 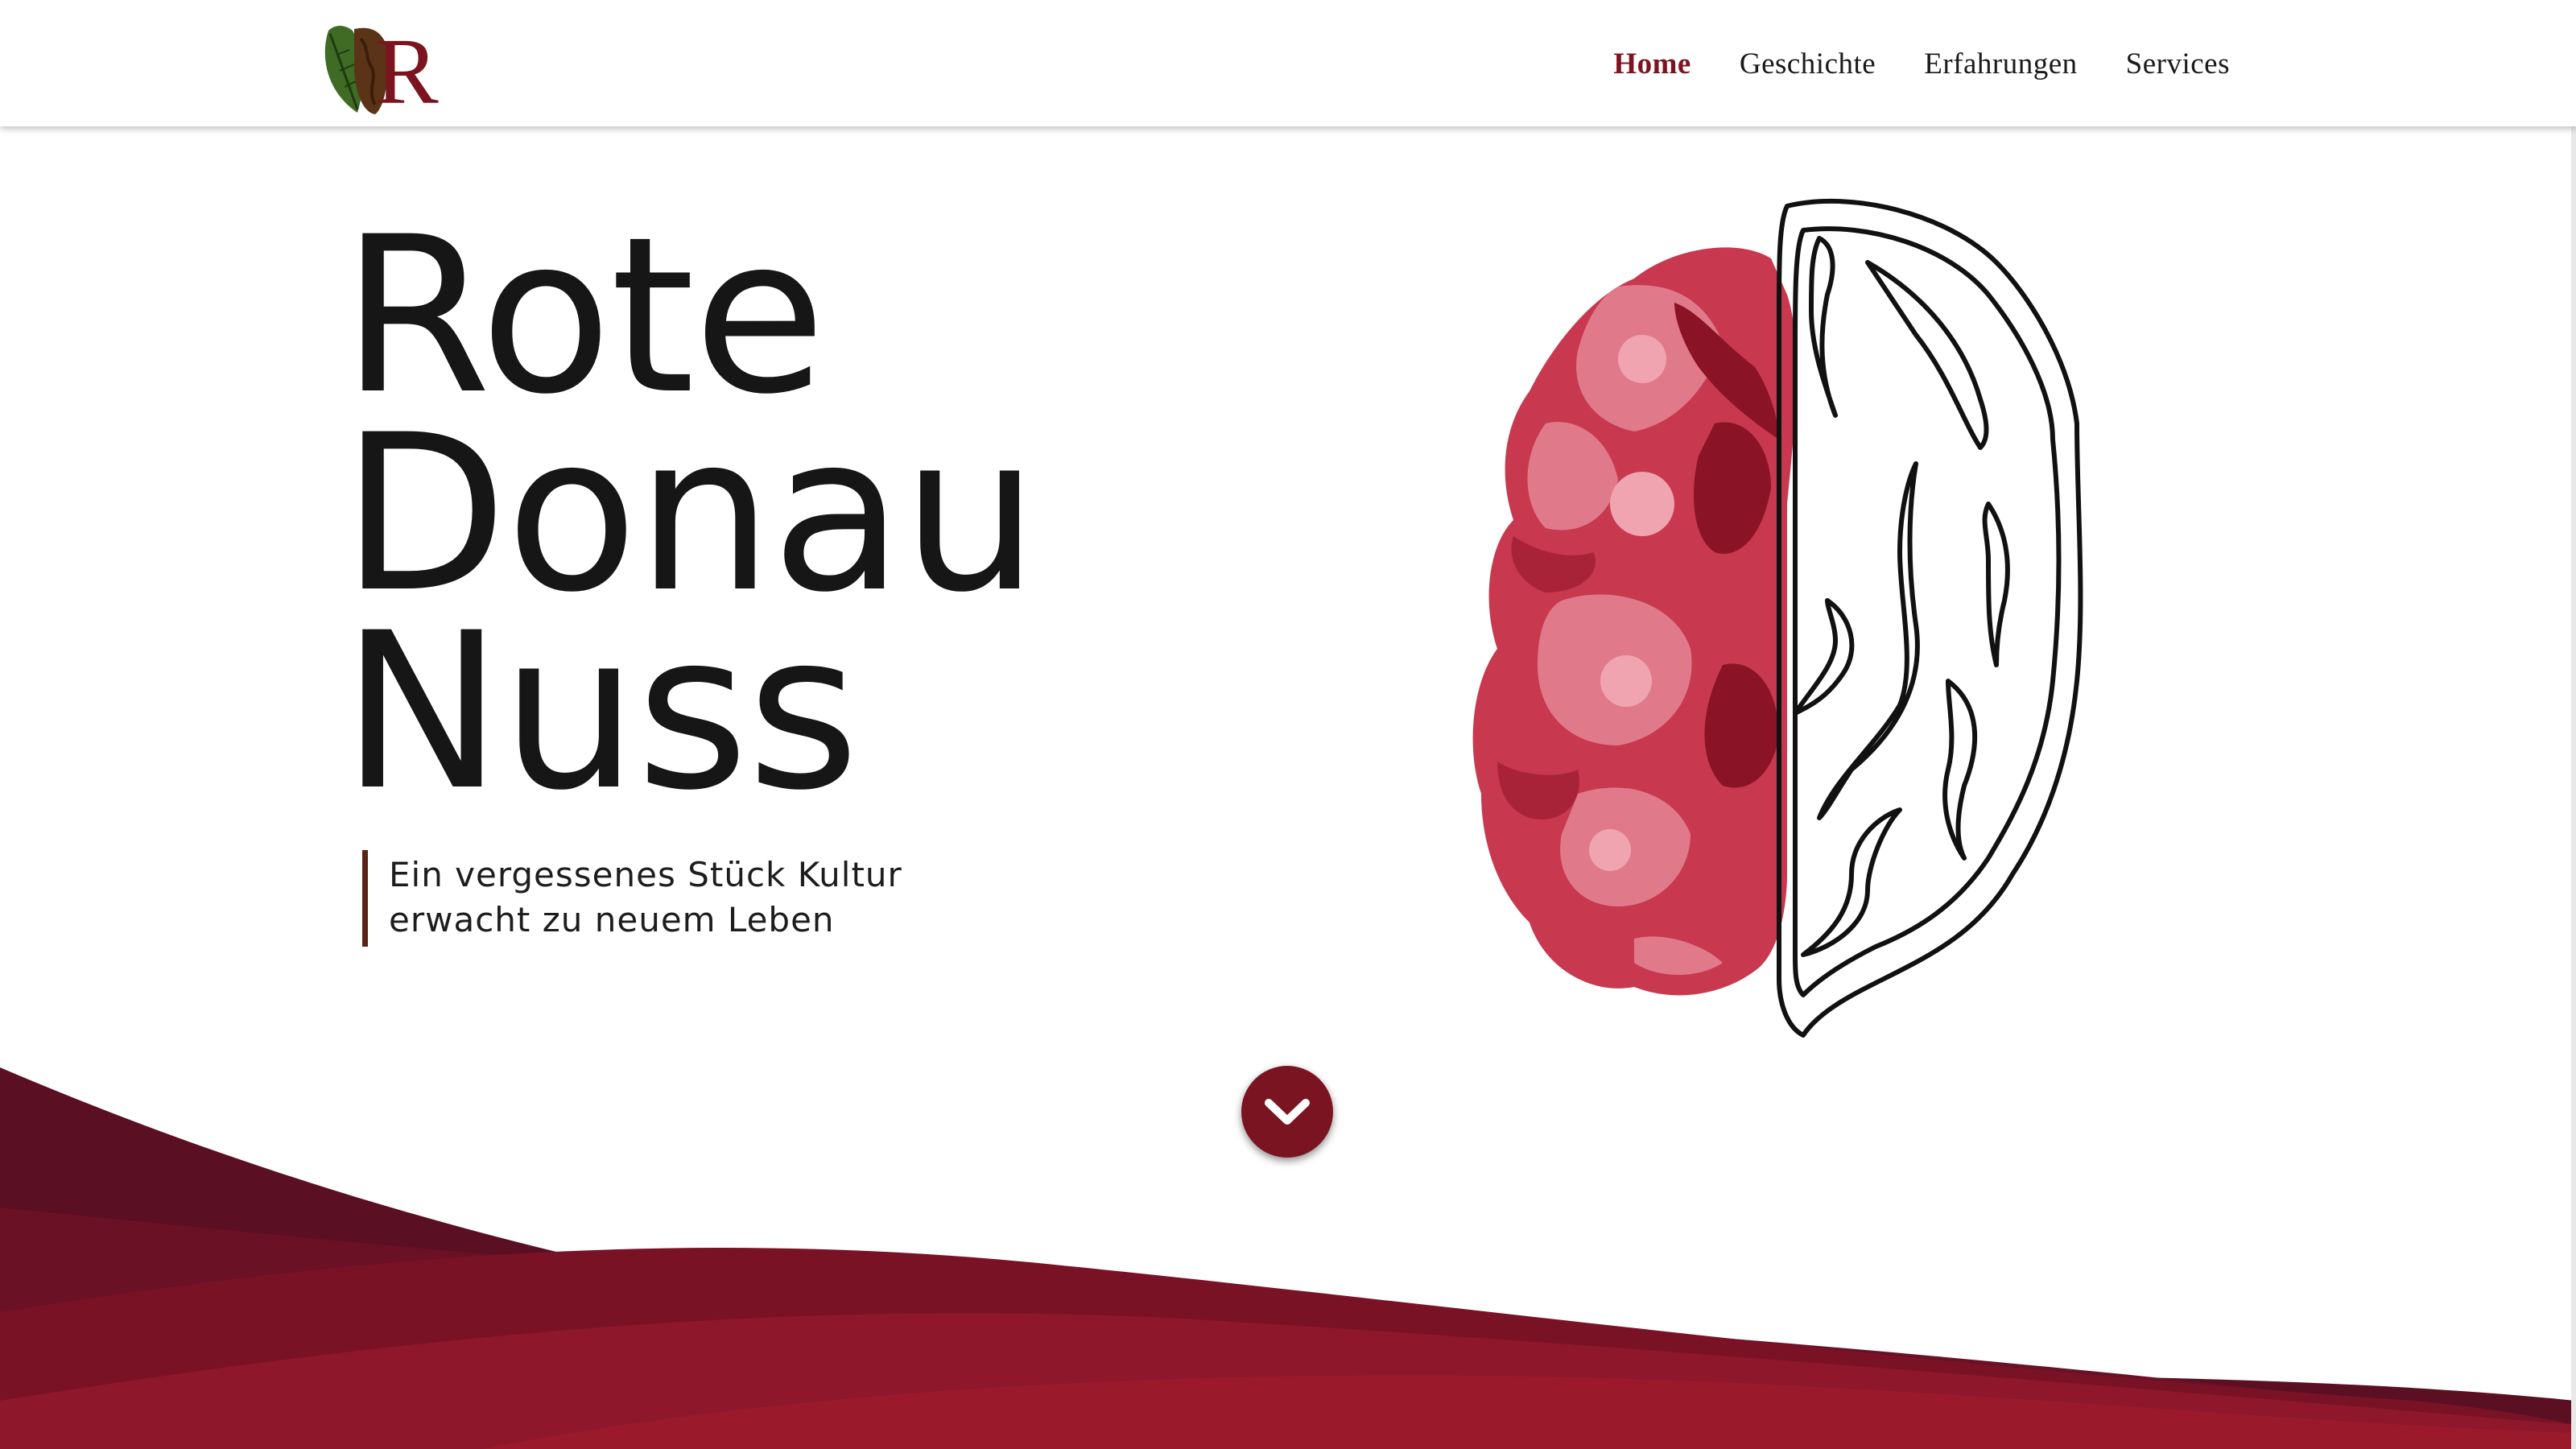 What do you see at coordinates (600, 712) in the screenshot?
I see `hero-title-line: Nuss` at bounding box center [600, 712].